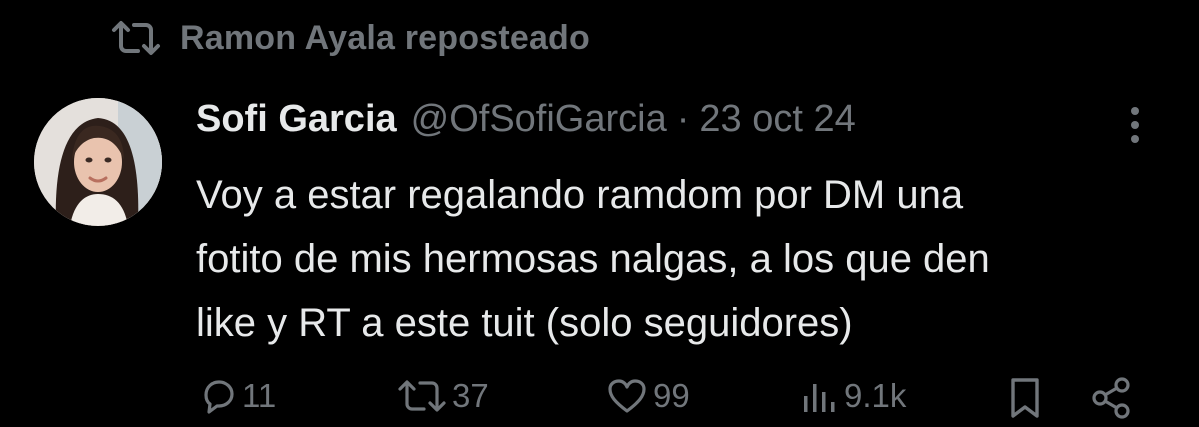  I want to click on repost-icon, so click(136, 38).